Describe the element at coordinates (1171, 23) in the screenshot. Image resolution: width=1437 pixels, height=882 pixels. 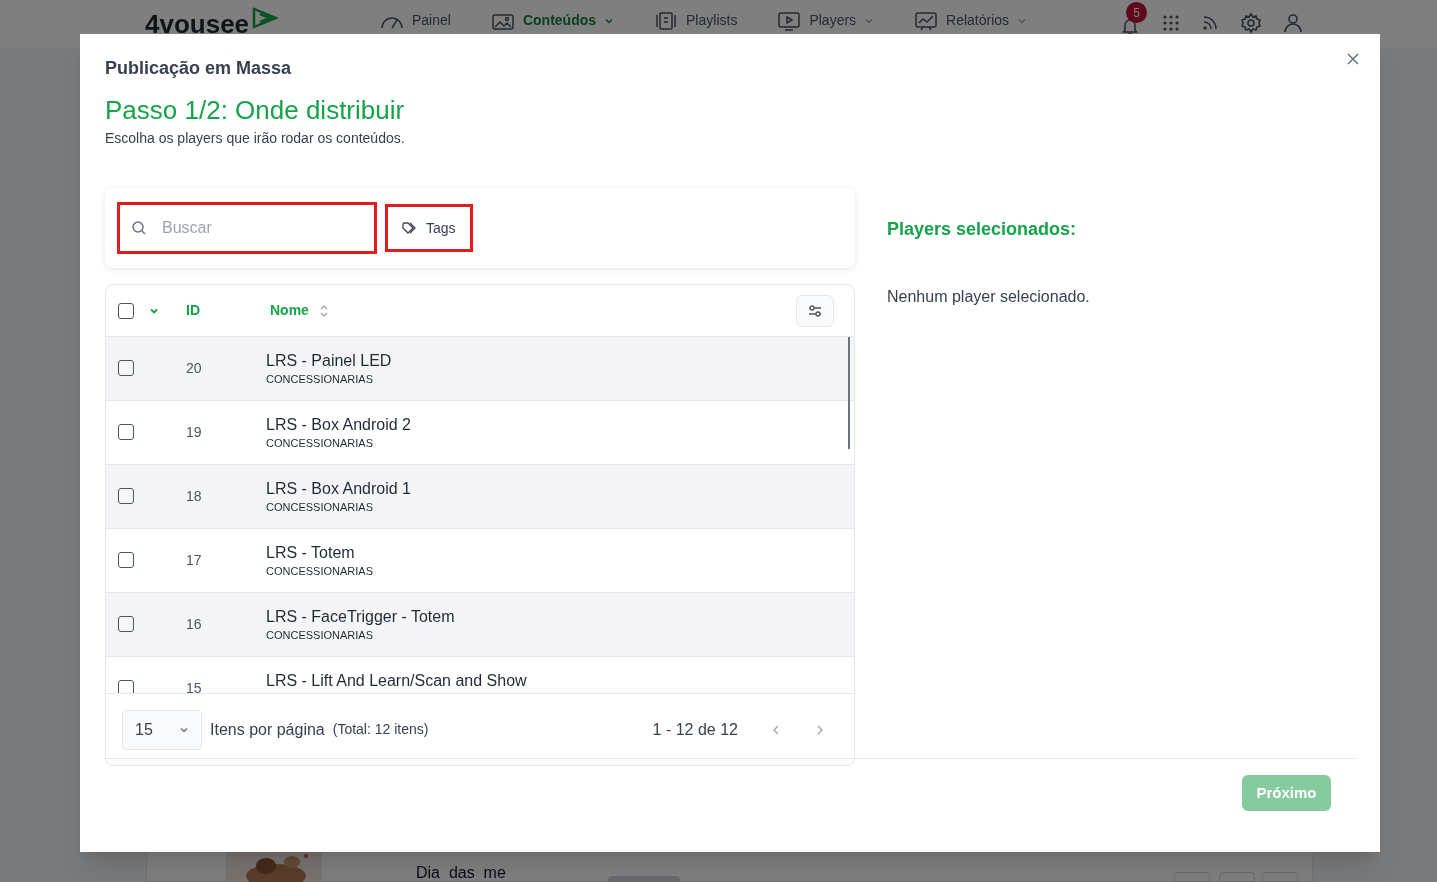
I see `apps-grid-icon` at that location.